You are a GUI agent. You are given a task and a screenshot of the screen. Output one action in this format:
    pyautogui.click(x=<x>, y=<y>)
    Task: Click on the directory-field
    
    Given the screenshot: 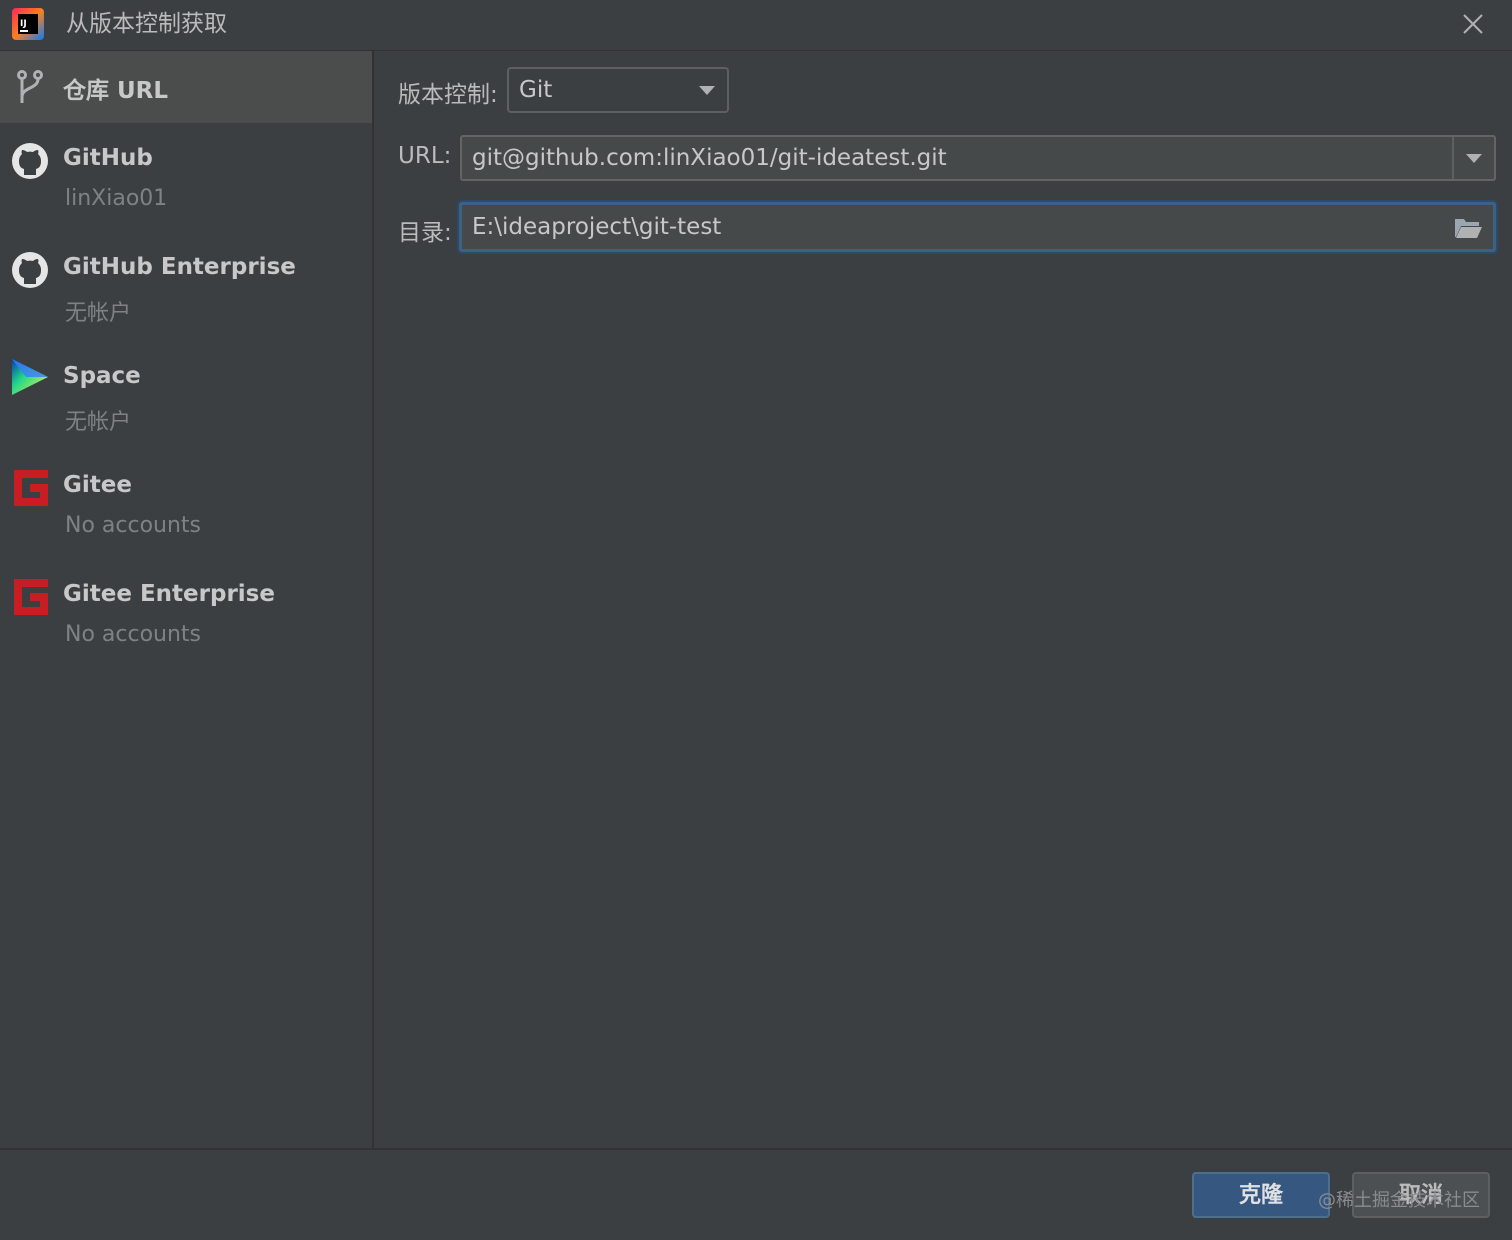 What is the action you would take?
    pyautogui.click(x=977, y=227)
    